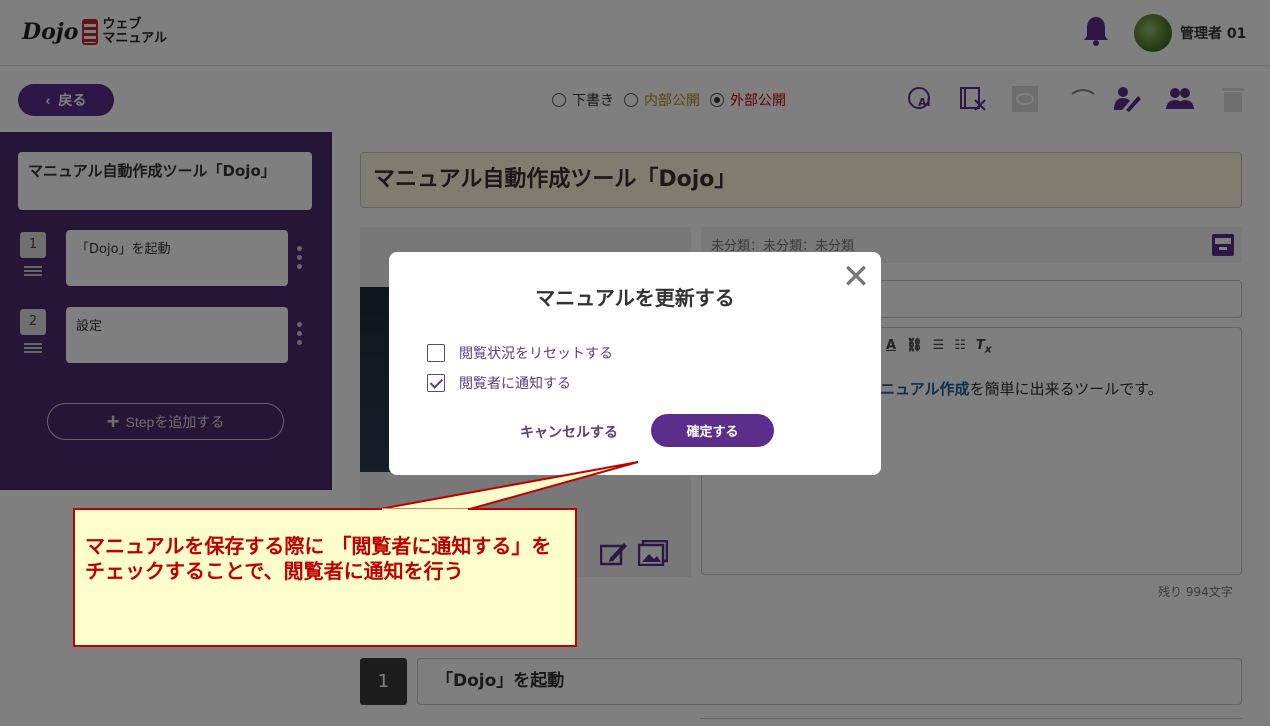 The image size is (1270, 726). I want to click on reset-view-status-option: 閲覧状況をリセットする, so click(520, 353).